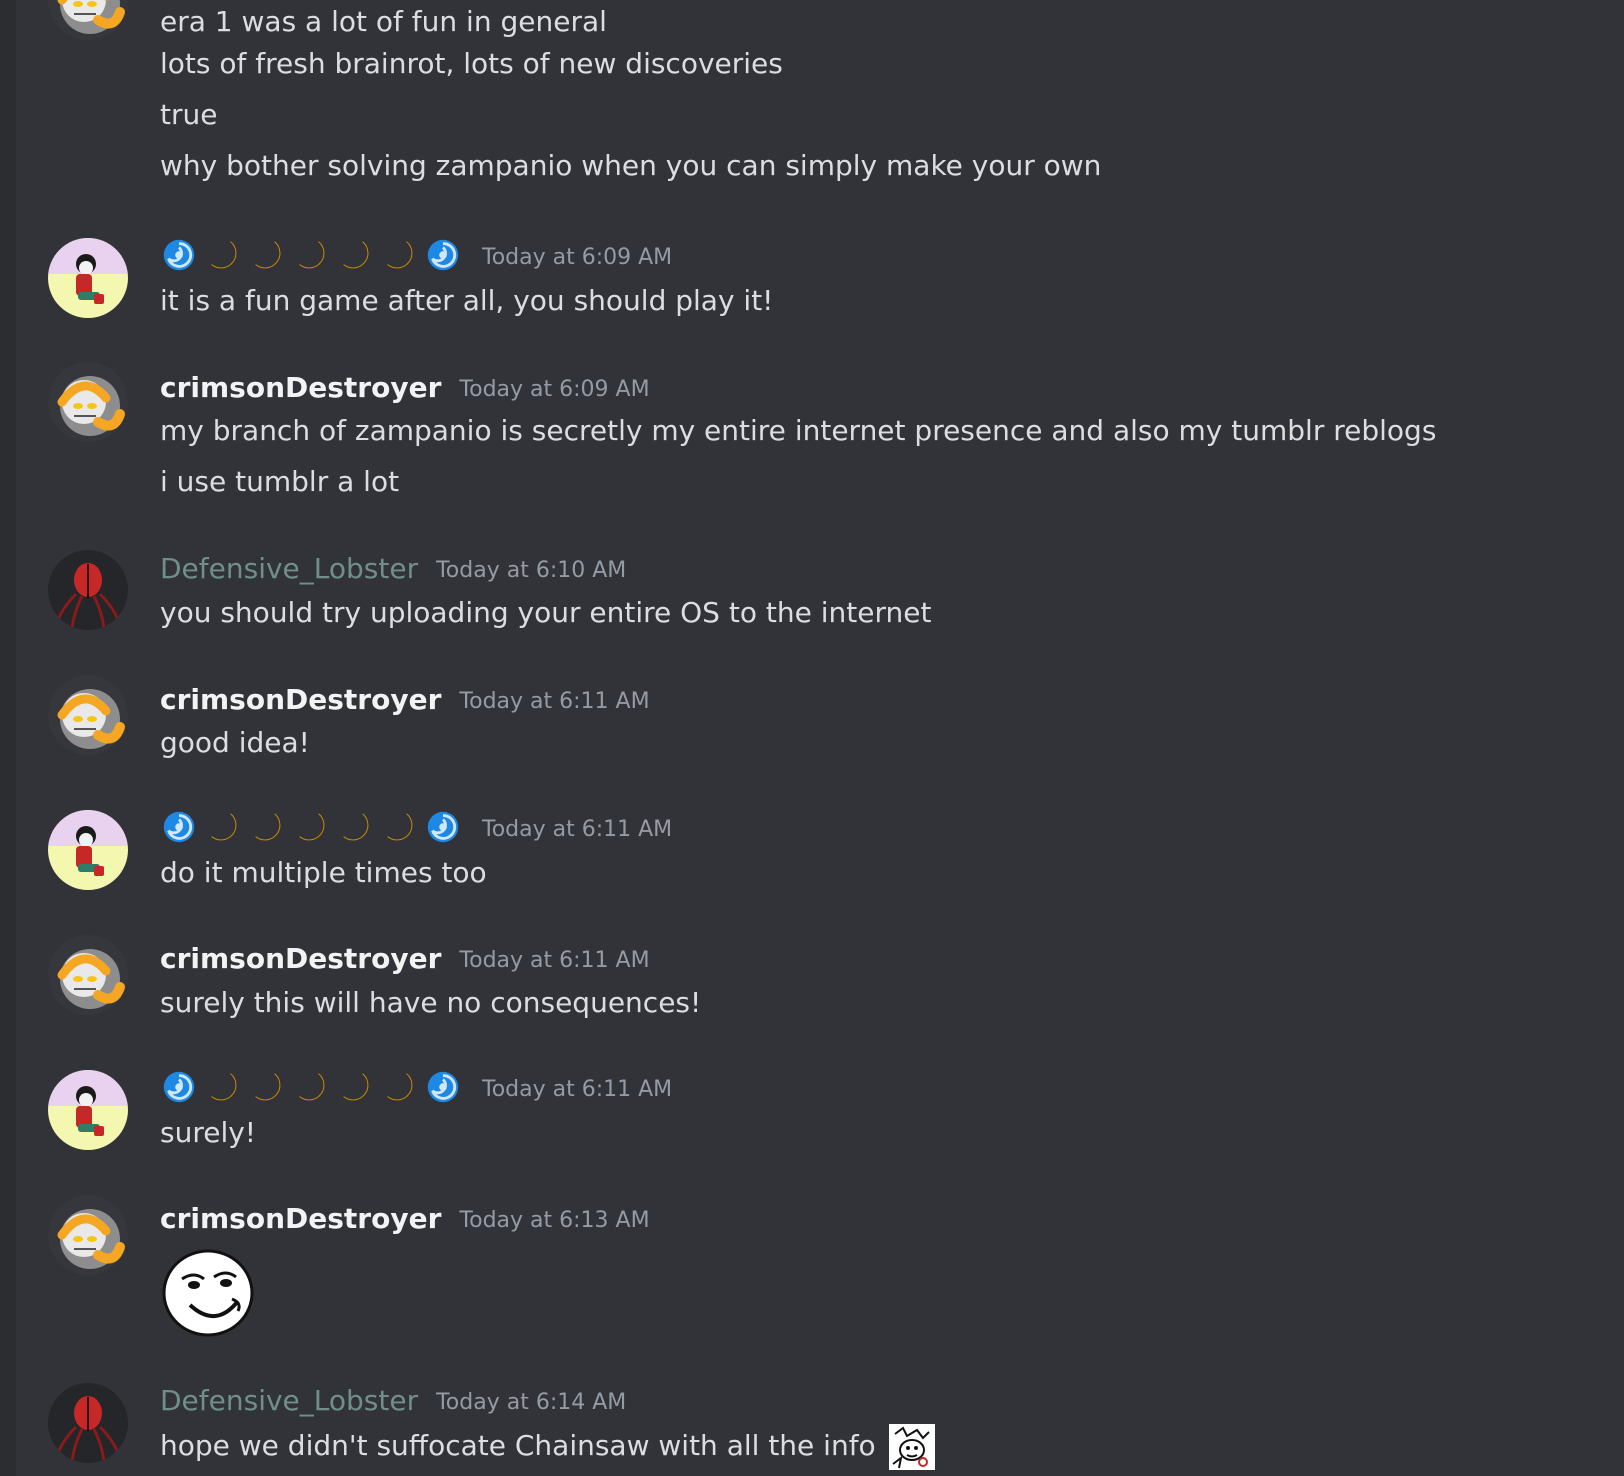 The height and width of the screenshot is (1476, 1624). I want to click on left-rail, so click(8, 738).